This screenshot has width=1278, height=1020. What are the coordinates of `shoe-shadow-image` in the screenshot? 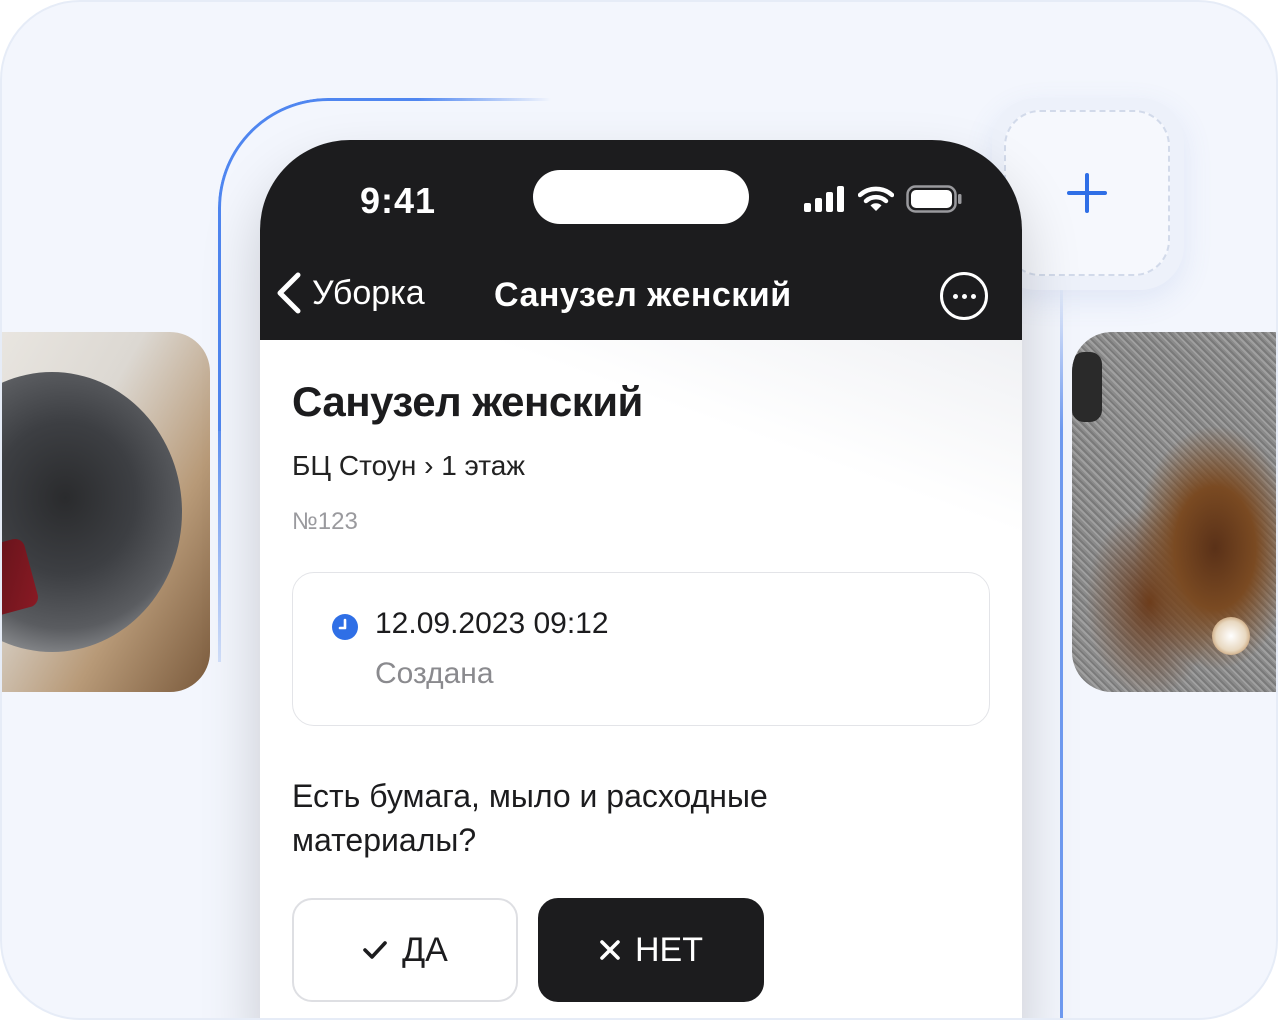 It's located at (1087, 387).